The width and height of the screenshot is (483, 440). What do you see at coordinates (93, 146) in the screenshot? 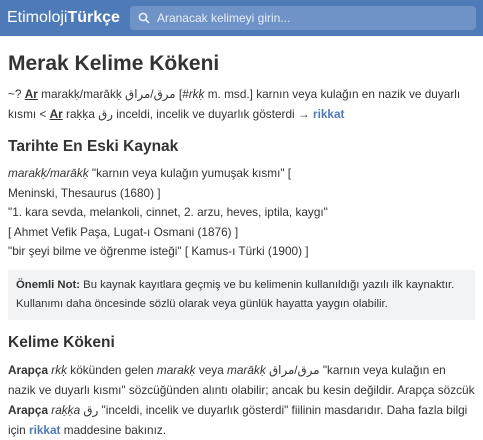
I see `history-heading: Tarihte En Eski Kaynak` at bounding box center [93, 146].